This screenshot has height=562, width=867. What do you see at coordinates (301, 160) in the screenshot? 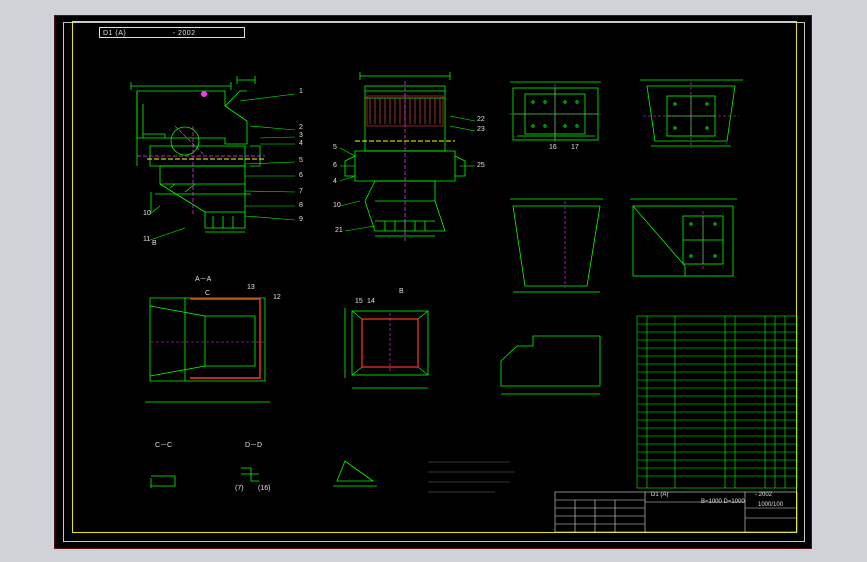
I see `callout-5: 5` at bounding box center [301, 160].